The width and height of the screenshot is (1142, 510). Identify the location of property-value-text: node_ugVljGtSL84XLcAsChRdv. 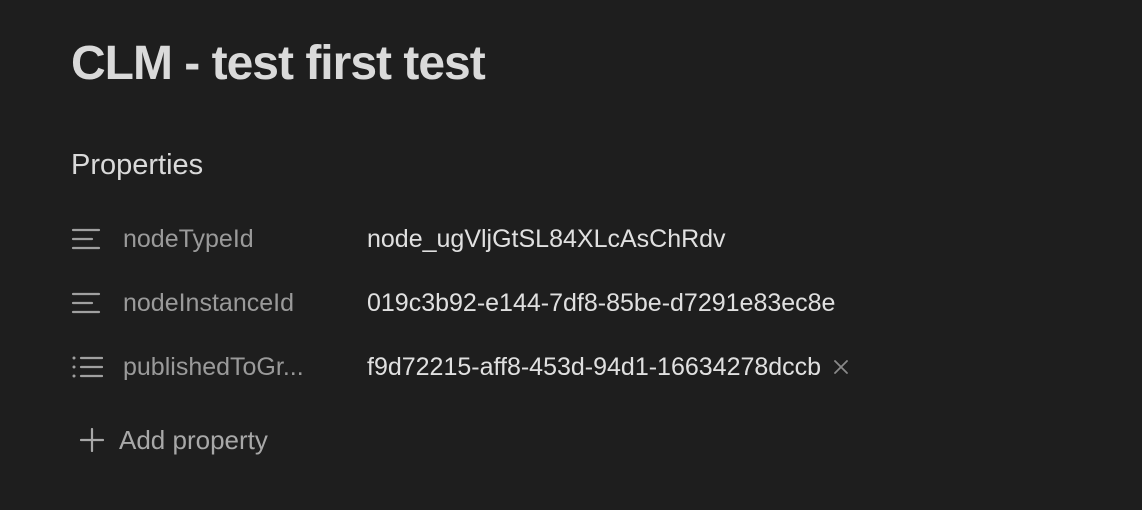
(546, 239).